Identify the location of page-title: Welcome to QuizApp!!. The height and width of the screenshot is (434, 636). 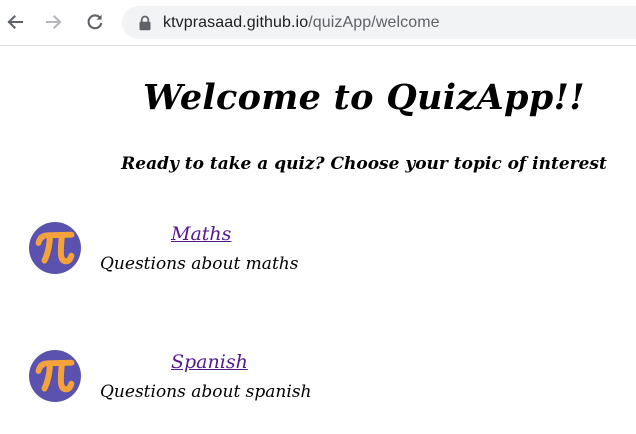
(364, 97).